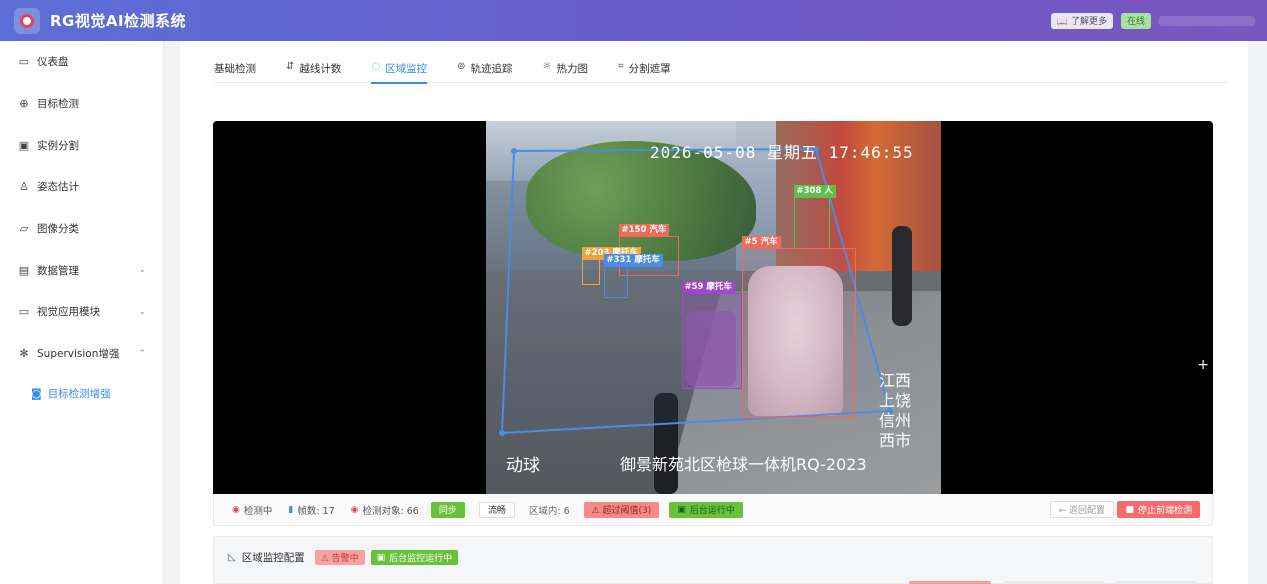 The width and height of the screenshot is (1267, 584). I want to click on folder-icon: ▱, so click(24, 229).